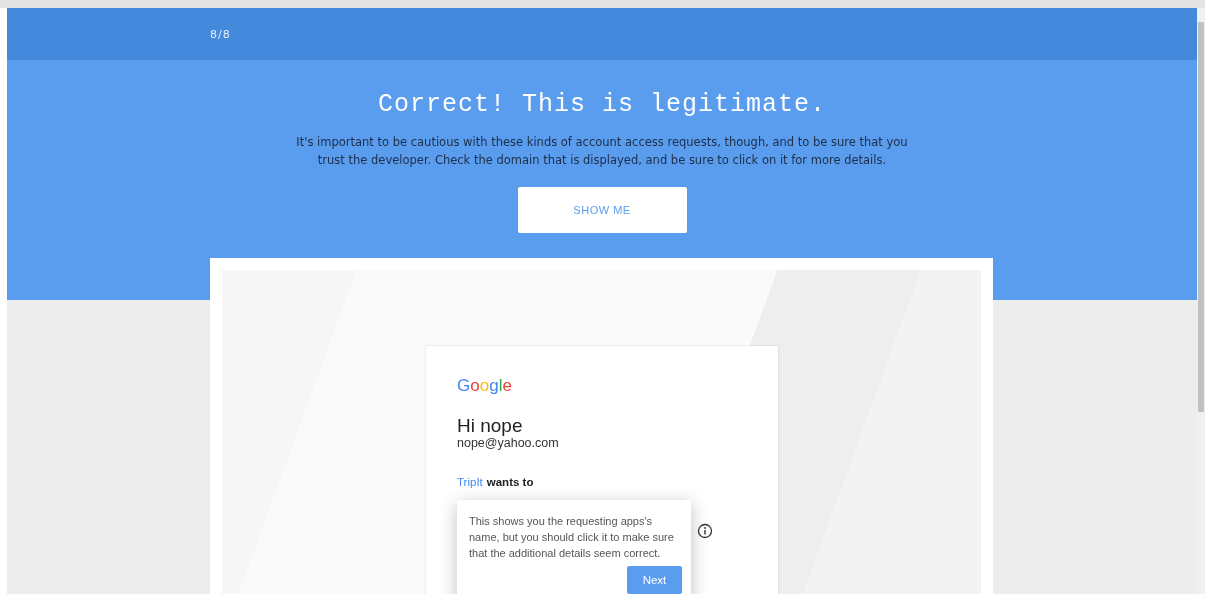 The height and width of the screenshot is (594, 1205). What do you see at coordinates (602, 151) in the screenshot?
I see `result-message: It's important to be cautious with these kinds of account access requests, though, and to be sure that you trust the developer. Check the domain that is displayed, and be sure to click on it for more details.` at bounding box center [602, 151].